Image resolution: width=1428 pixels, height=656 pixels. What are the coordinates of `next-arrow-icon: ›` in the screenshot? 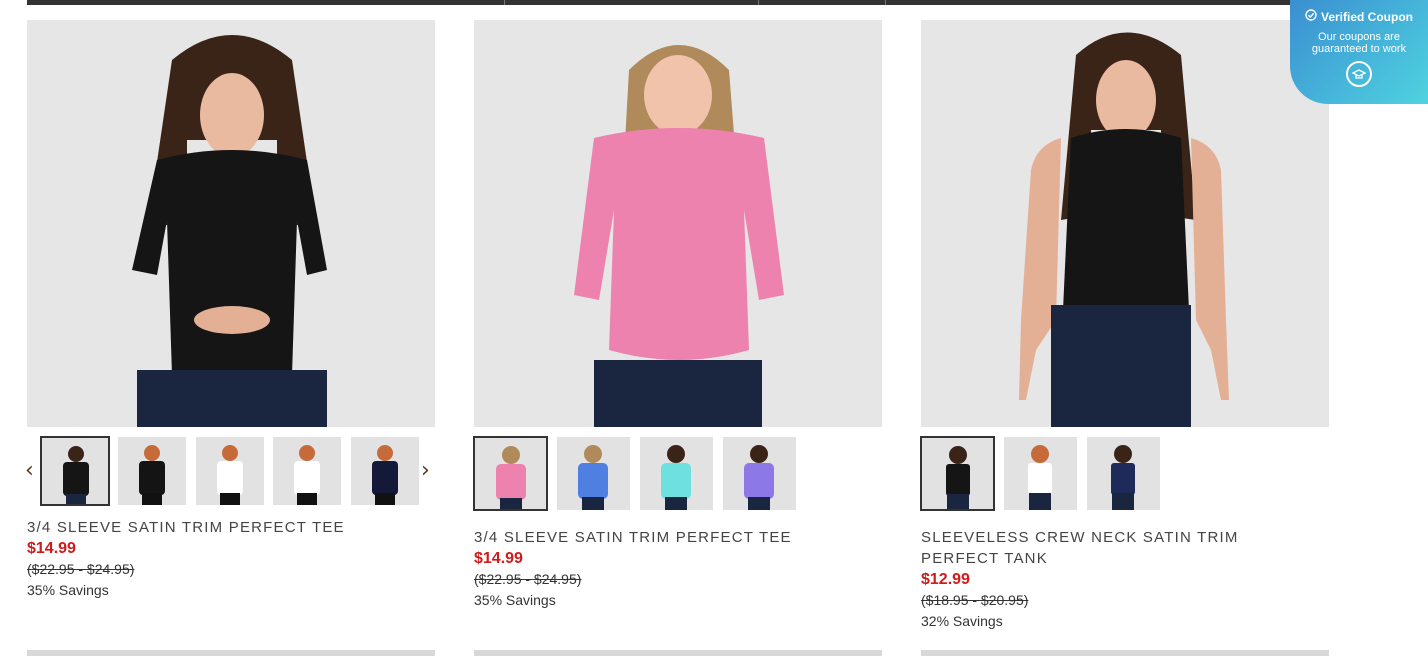 It's located at (428, 471).